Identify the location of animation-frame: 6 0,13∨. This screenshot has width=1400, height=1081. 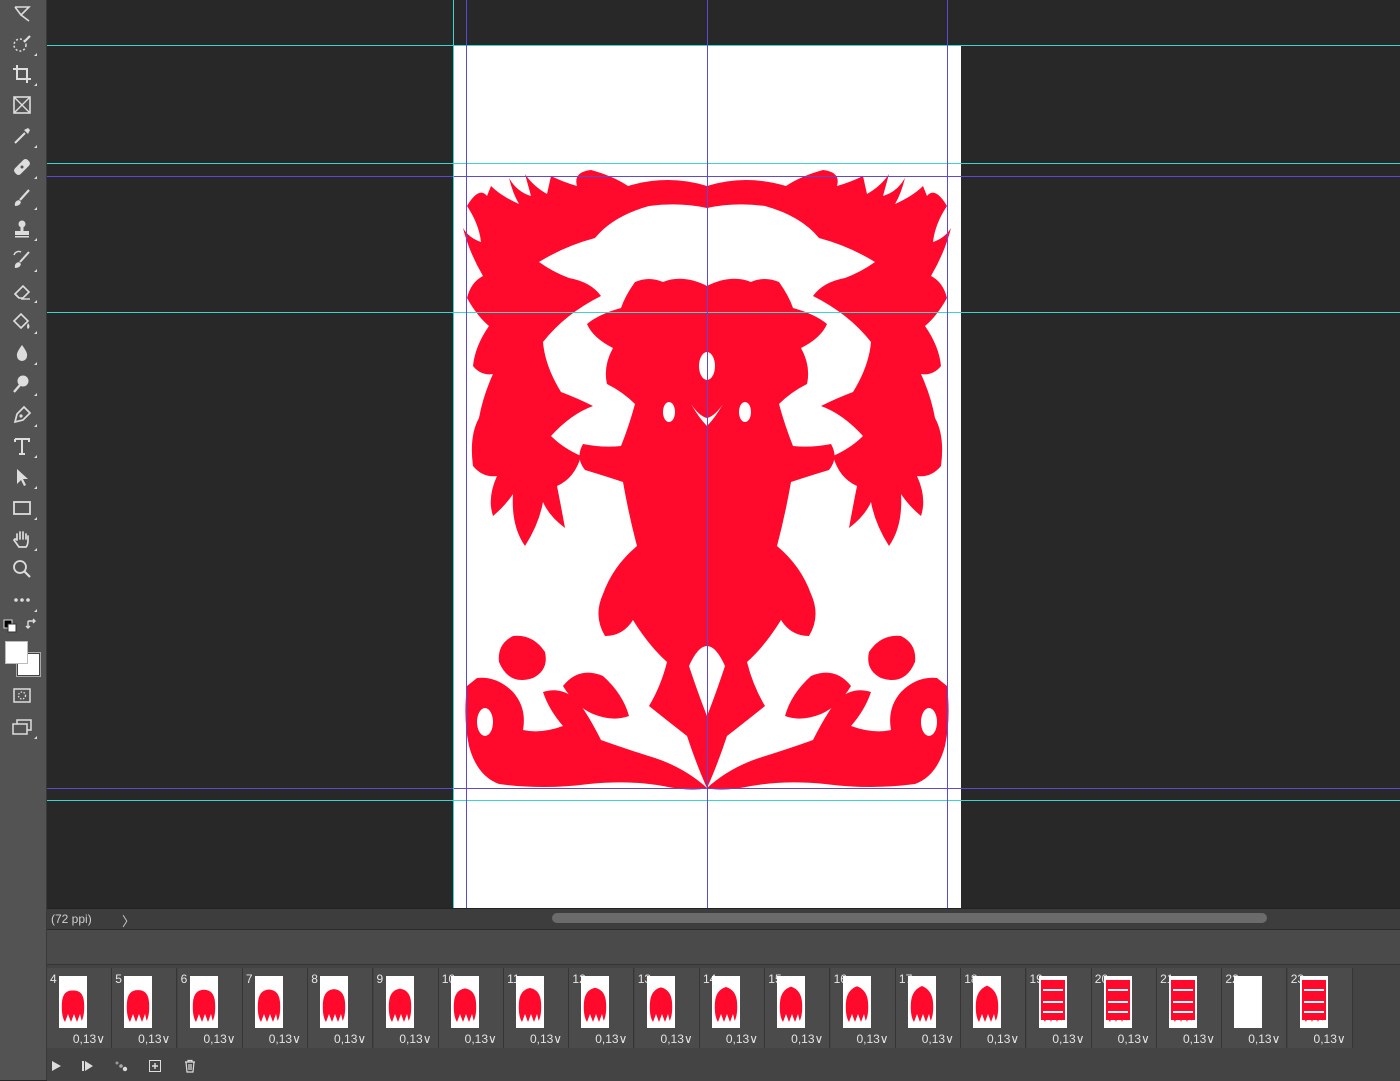
(210, 1008).